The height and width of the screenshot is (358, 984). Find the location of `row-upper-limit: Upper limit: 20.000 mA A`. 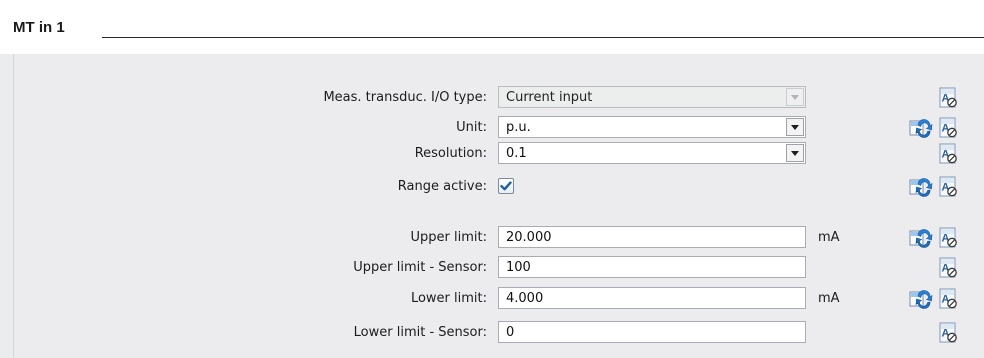

row-upper-limit: Upper limit: 20.000 mA A is located at coordinates (492, 238).